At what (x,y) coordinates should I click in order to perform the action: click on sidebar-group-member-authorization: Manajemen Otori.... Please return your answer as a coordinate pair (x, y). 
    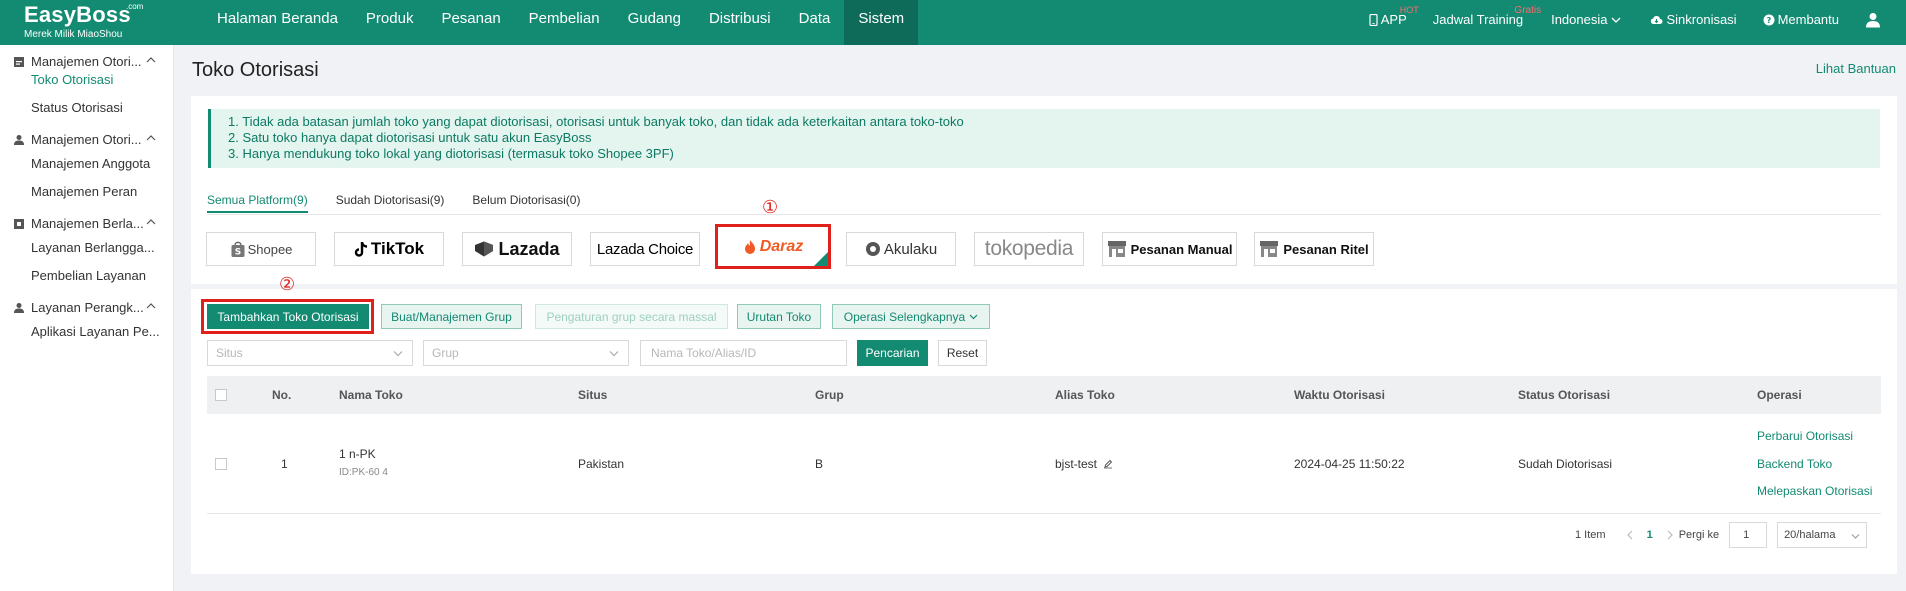
    Looking at the image, I should click on (87, 140).